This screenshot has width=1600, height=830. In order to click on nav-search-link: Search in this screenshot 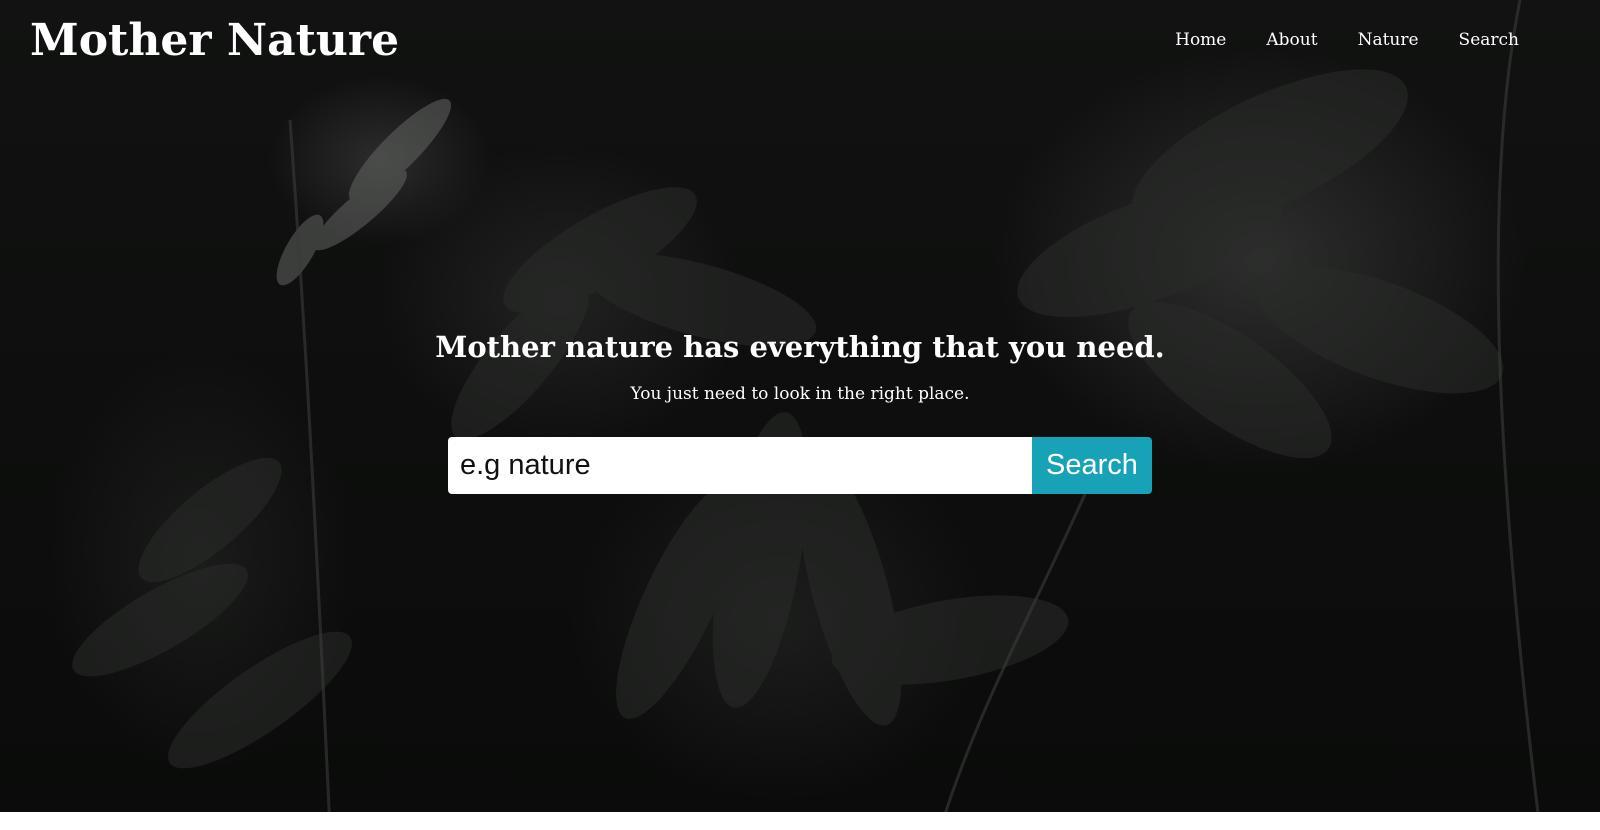, I will do `click(1489, 40)`.